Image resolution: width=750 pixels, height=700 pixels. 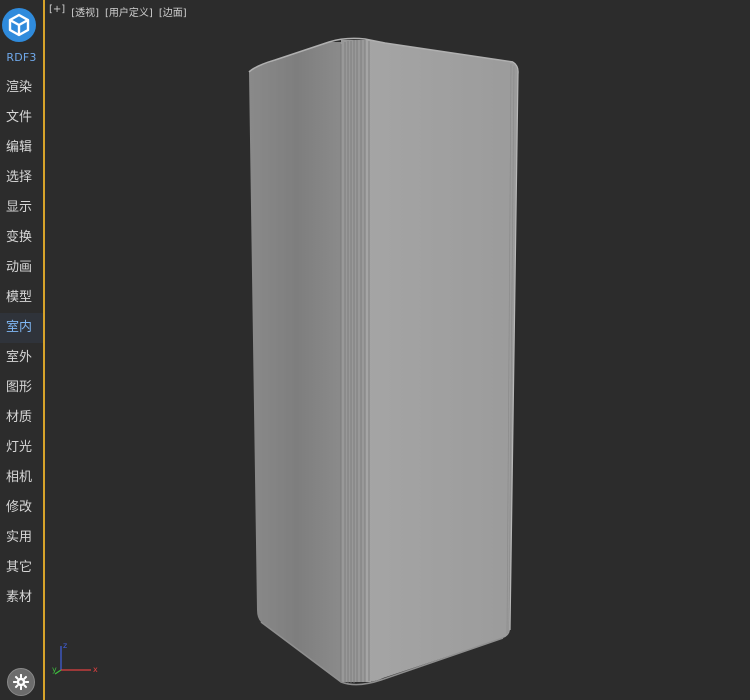 I want to click on sidebar-item-model: 模型, so click(x=21, y=298).